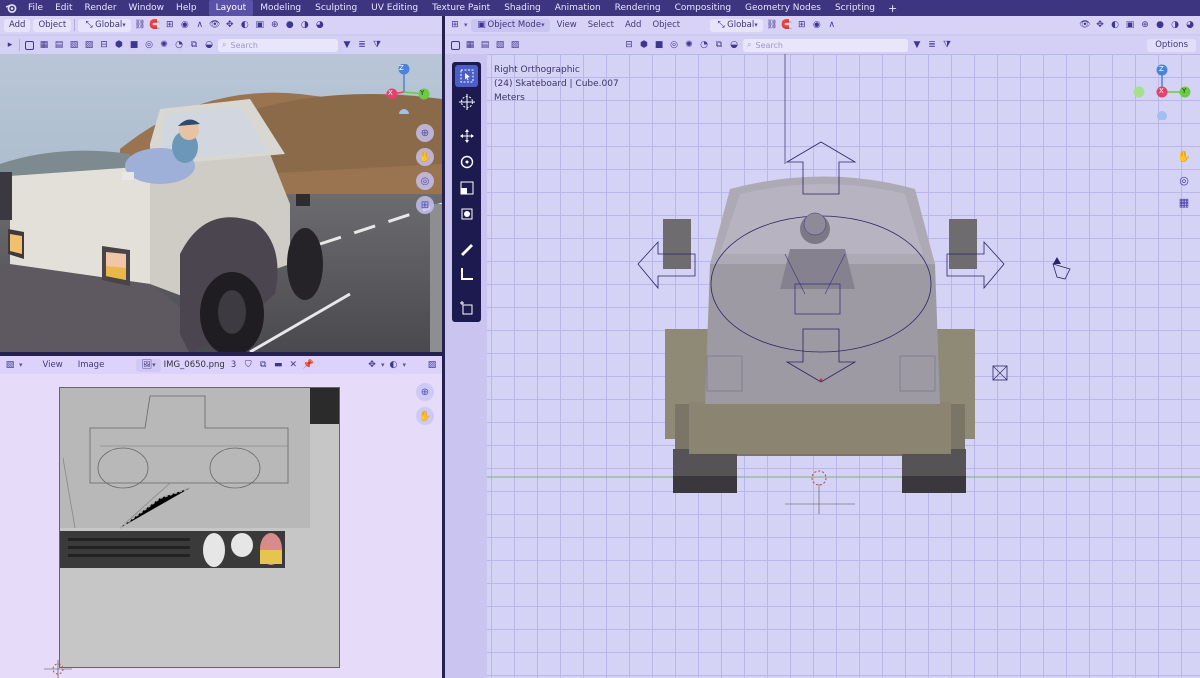 This screenshot has height=678, width=1200. Describe the element at coordinates (892, 8) in the screenshot. I see `add-workspace-button: +` at that location.